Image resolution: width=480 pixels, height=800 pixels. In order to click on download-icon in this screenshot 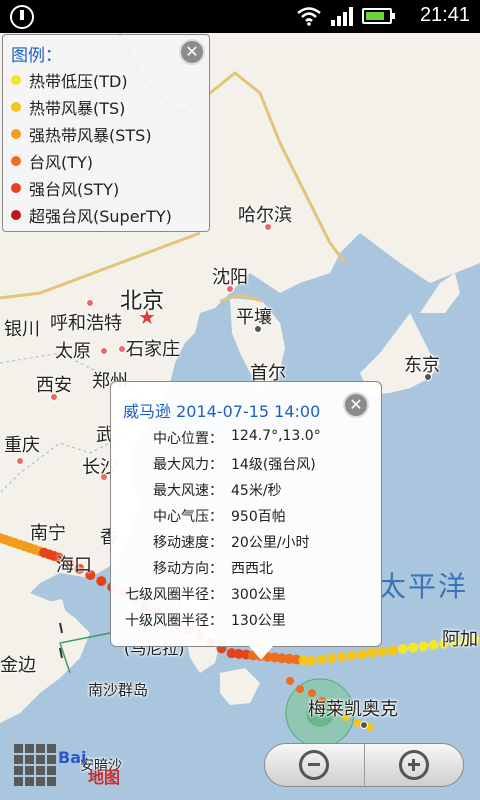, I will do `click(22, 17)`.